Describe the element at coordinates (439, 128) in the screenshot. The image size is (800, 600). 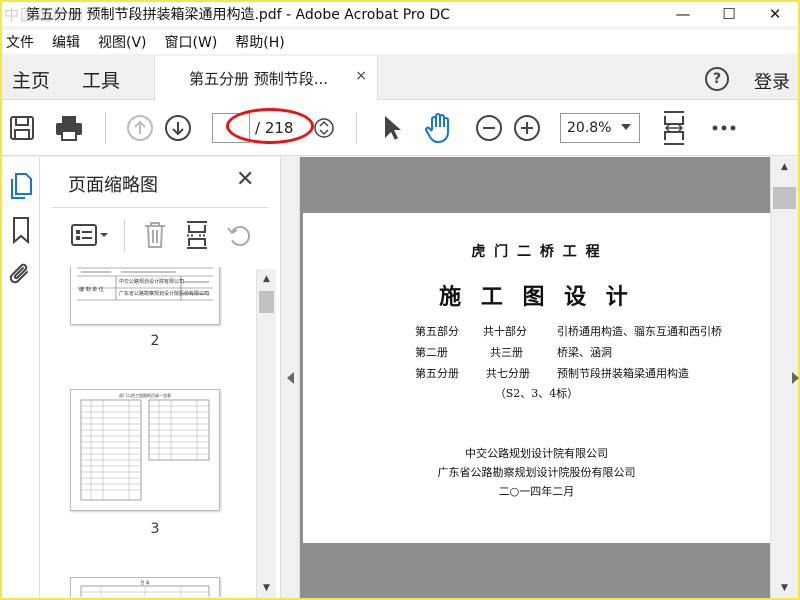
I see `hand-icon` at that location.